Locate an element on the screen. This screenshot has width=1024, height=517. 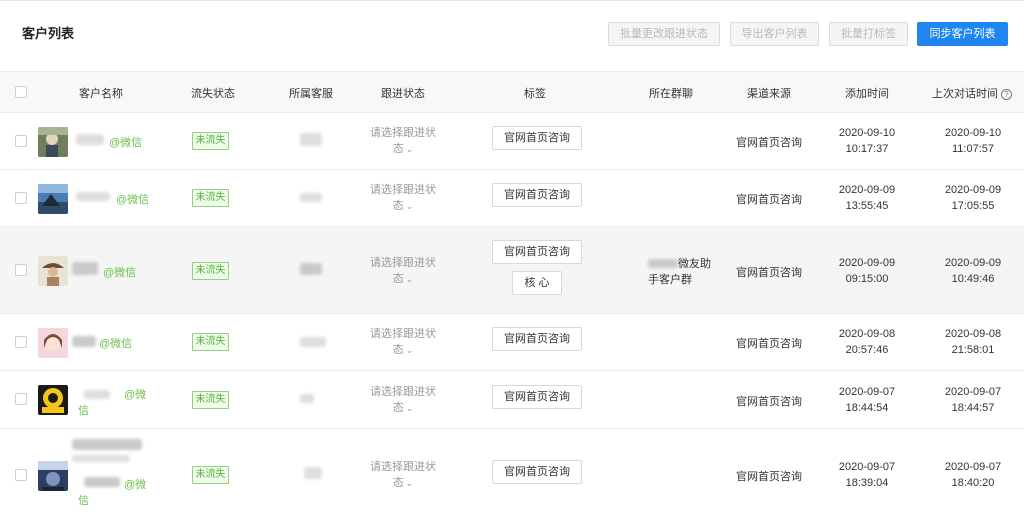
added-time: 2020-09-10 10:17:37 is located at coordinates (867, 141).